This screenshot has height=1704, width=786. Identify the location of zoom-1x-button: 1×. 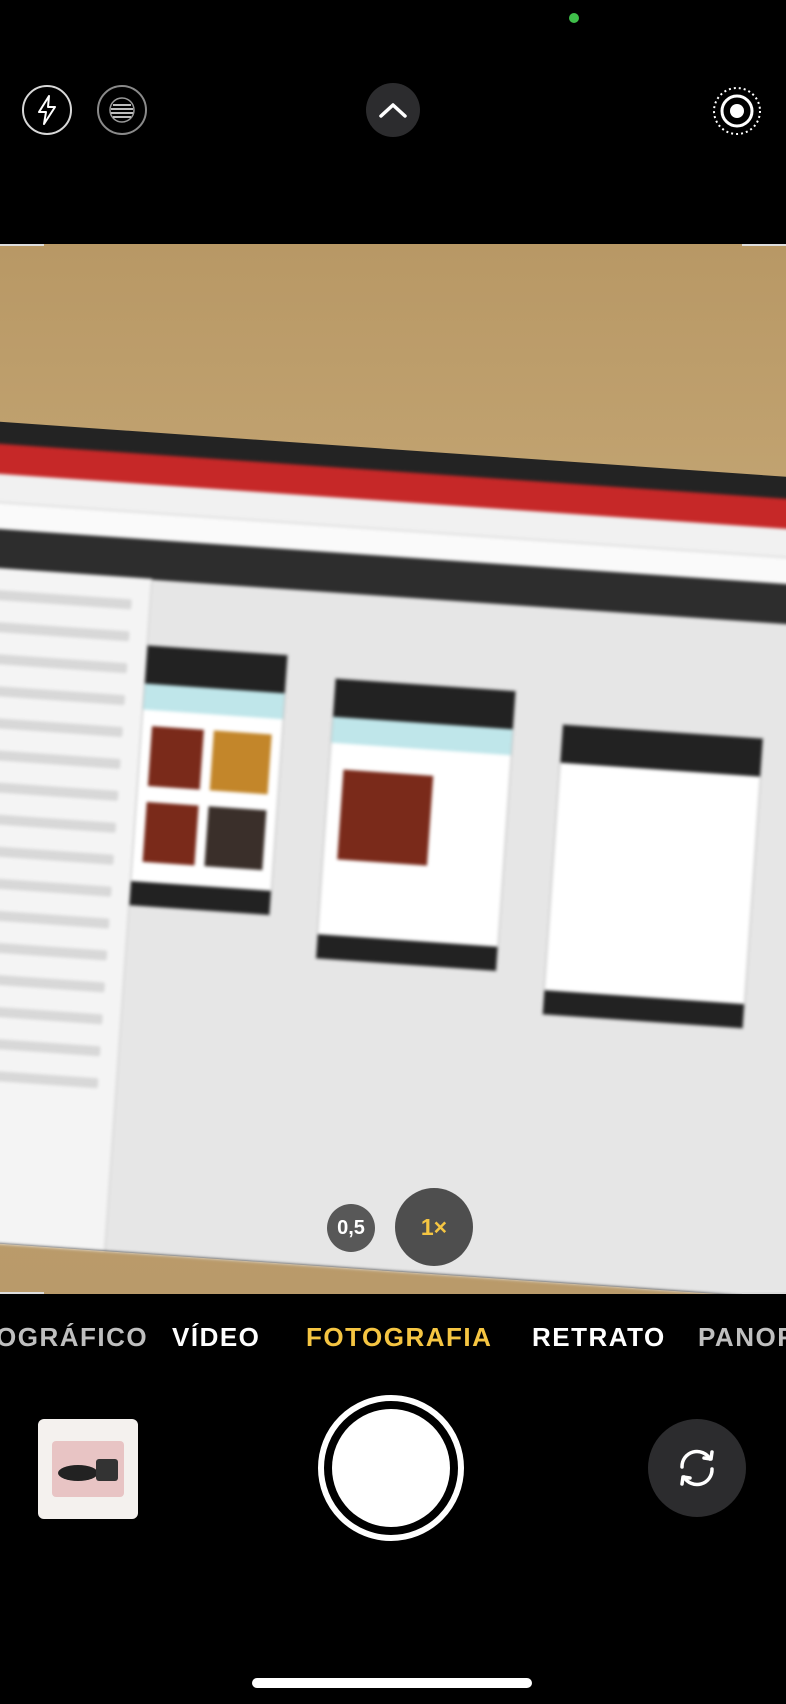
(434, 1227).